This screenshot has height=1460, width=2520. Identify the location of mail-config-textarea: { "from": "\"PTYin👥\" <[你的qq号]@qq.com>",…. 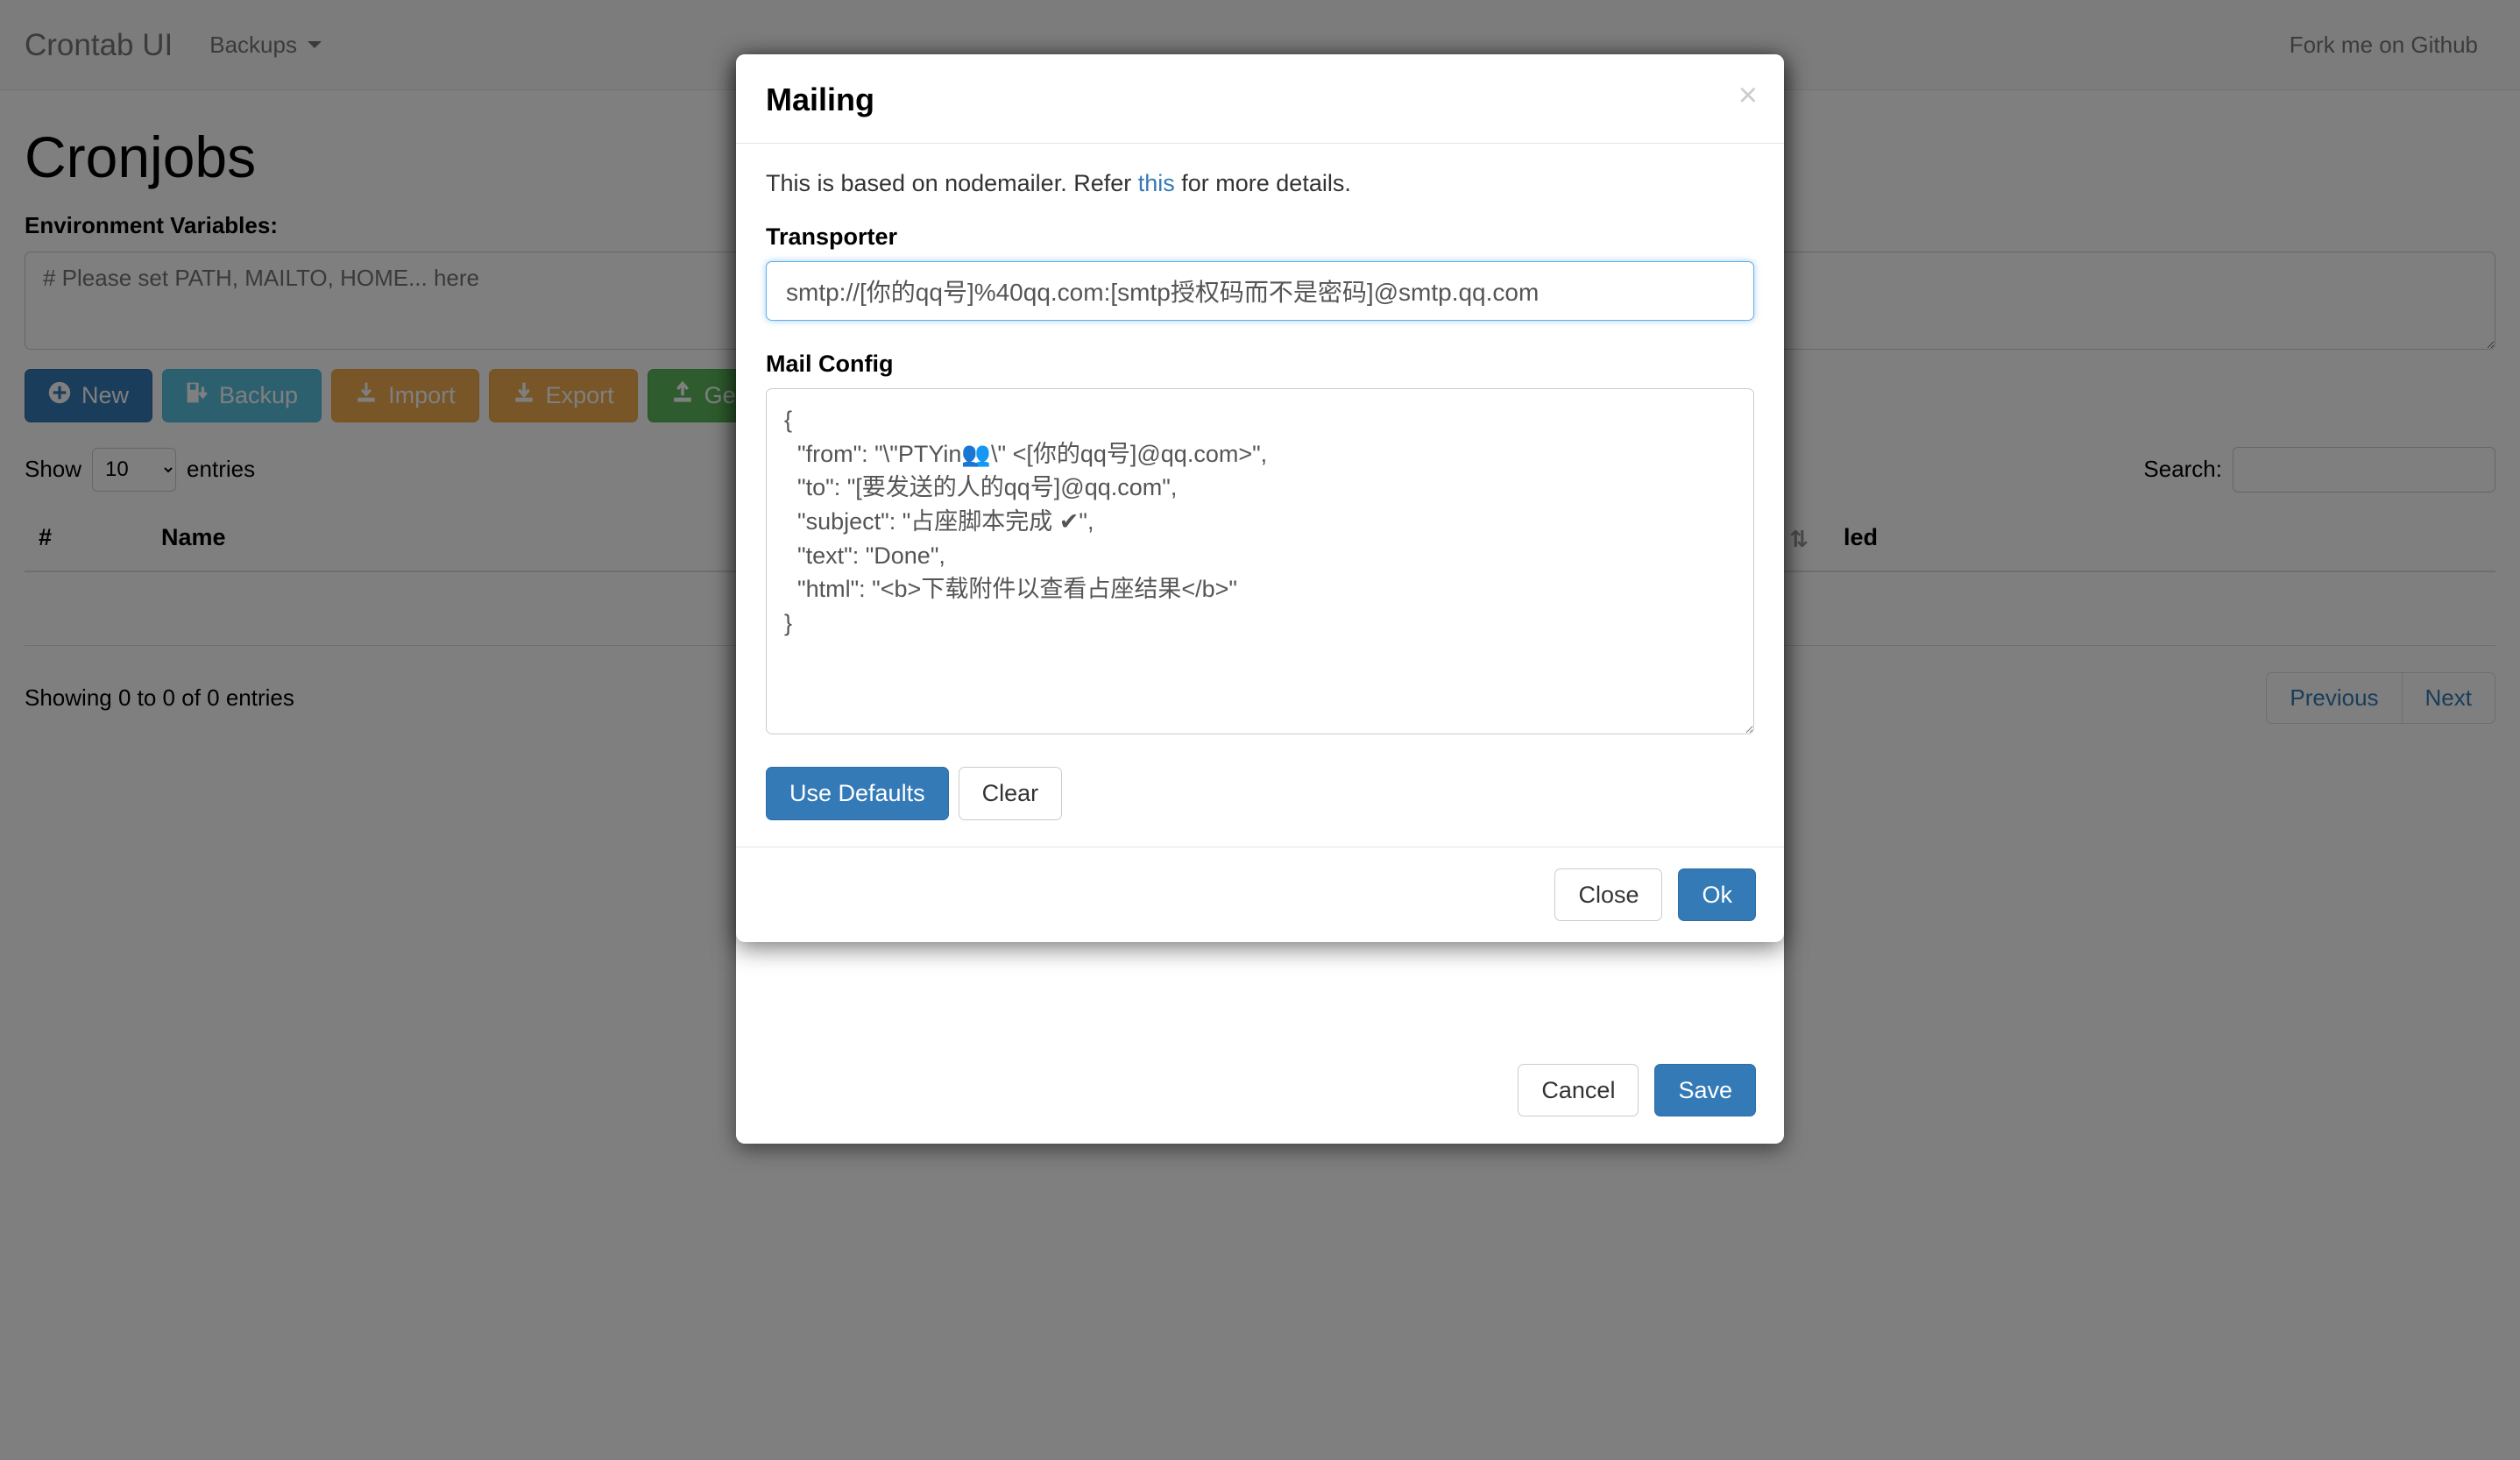
(1260, 561).